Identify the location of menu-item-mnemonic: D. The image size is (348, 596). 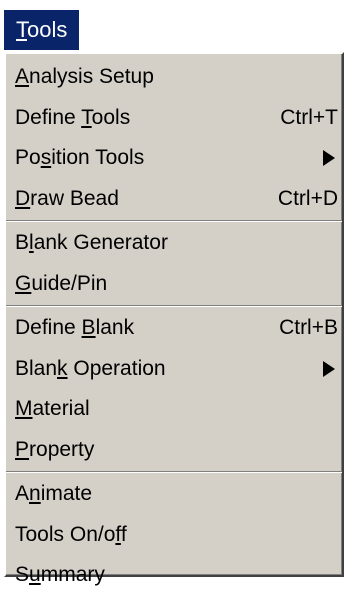
(23, 198).